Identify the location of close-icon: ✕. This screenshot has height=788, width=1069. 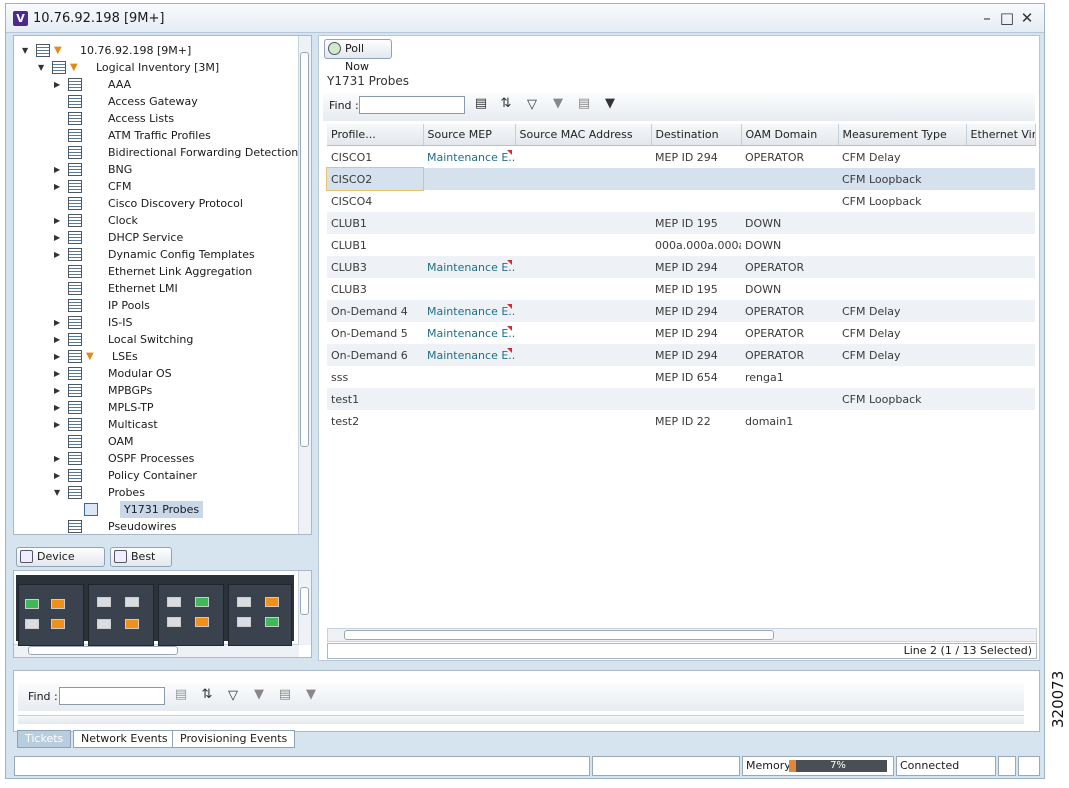
(1027, 18).